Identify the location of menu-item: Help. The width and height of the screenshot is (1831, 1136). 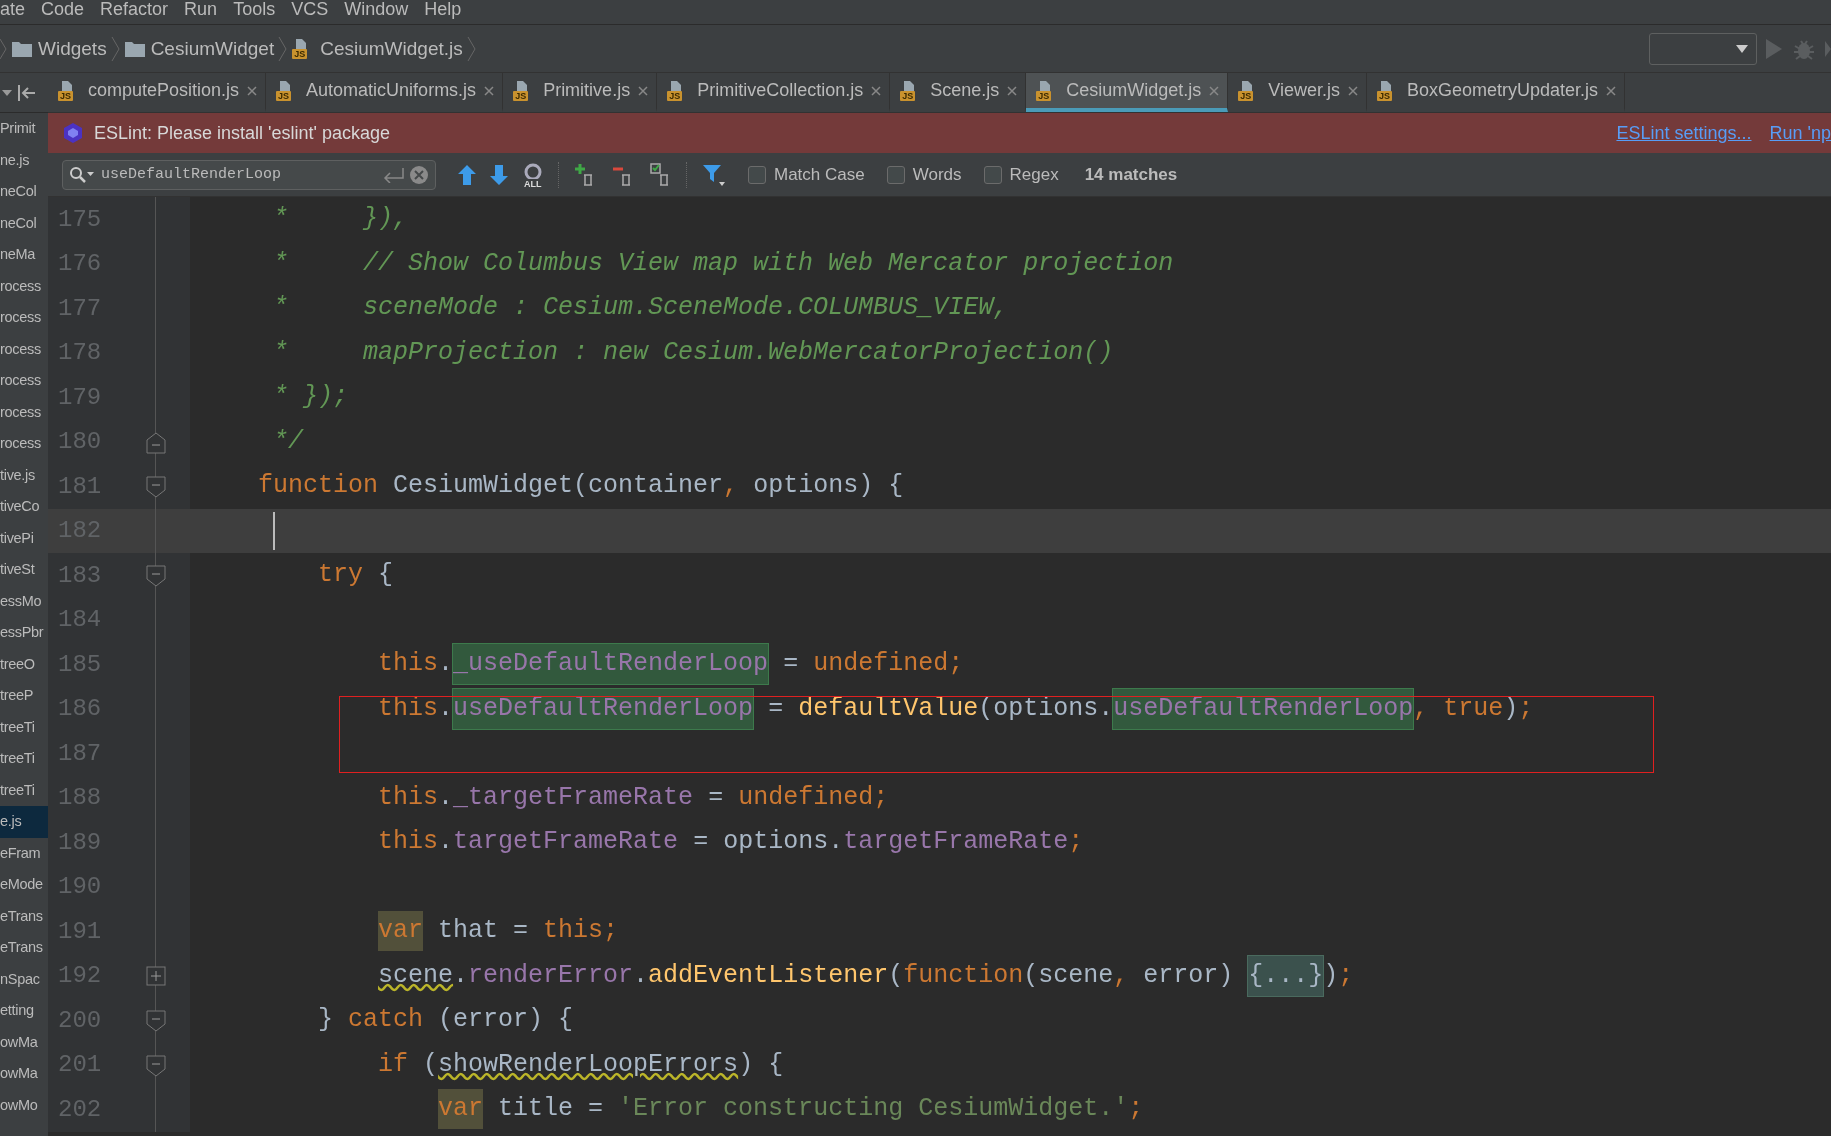
(443, 10).